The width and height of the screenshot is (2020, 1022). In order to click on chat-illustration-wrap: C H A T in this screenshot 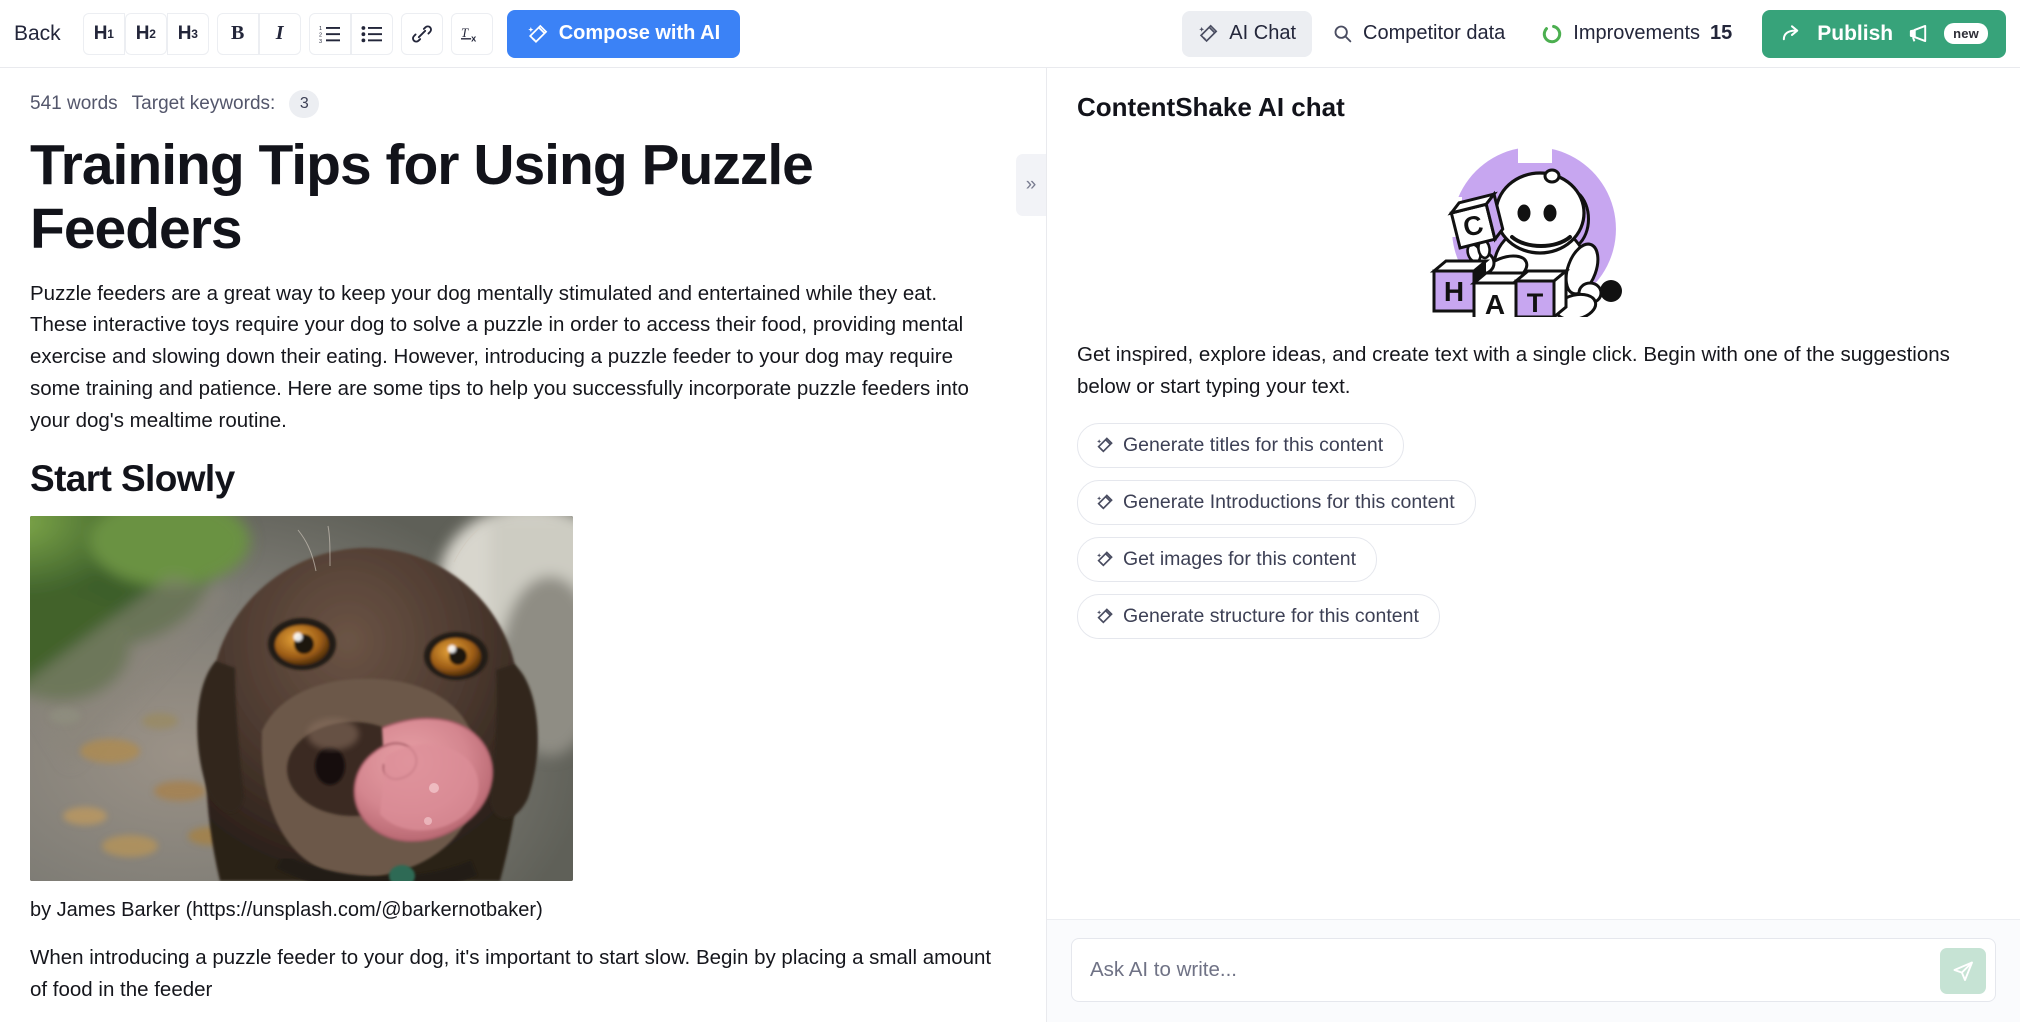, I will do `click(1533, 232)`.